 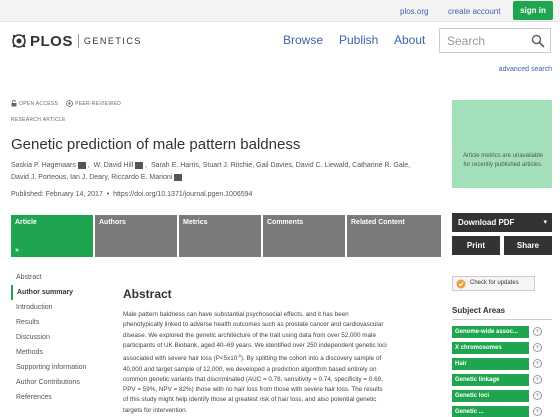 I want to click on peer-reviewed-badge: PEER-REVIEWED, so click(x=93, y=103).